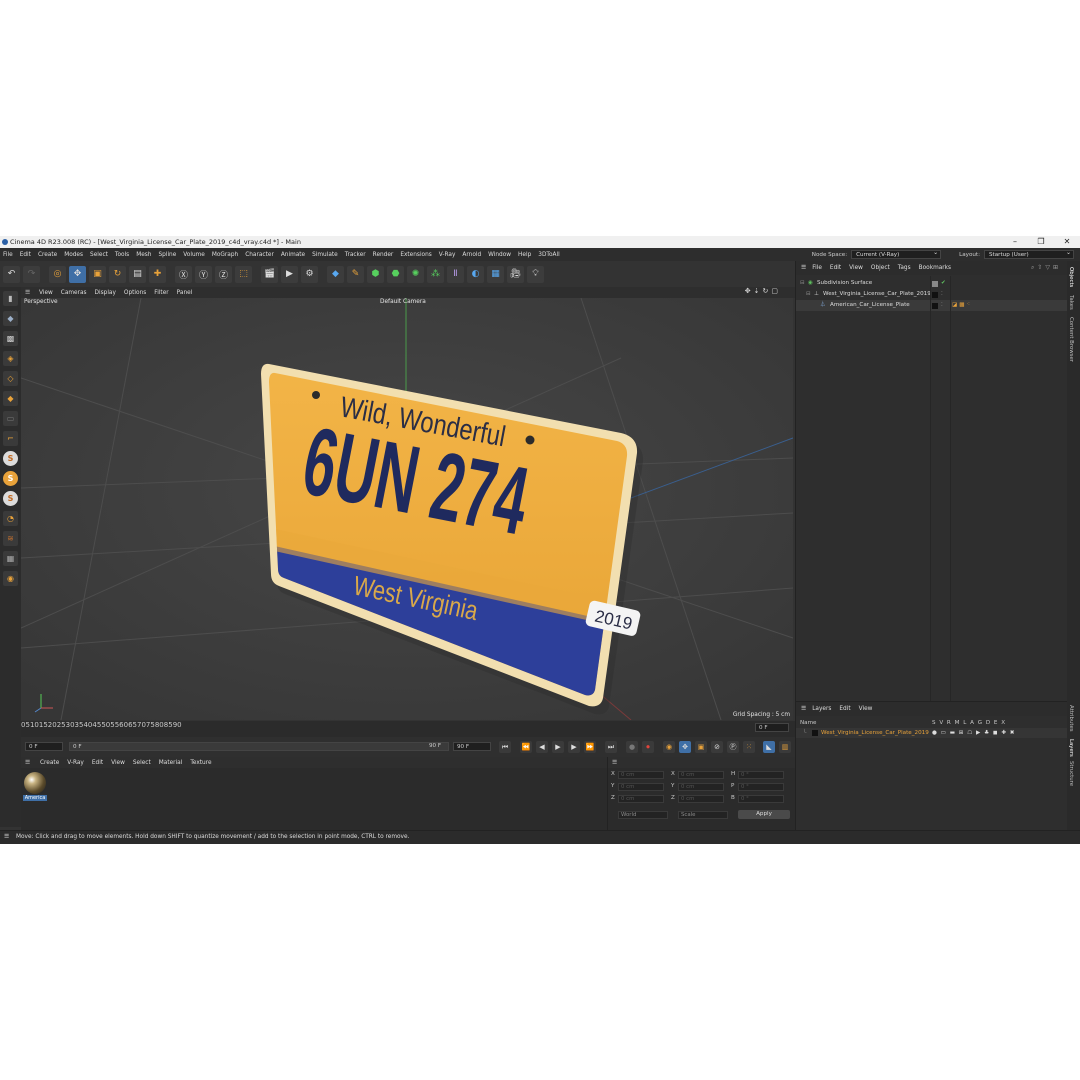  What do you see at coordinates (35, 787) in the screenshot?
I see `material-swatch: America` at bounding box center [35, 787].